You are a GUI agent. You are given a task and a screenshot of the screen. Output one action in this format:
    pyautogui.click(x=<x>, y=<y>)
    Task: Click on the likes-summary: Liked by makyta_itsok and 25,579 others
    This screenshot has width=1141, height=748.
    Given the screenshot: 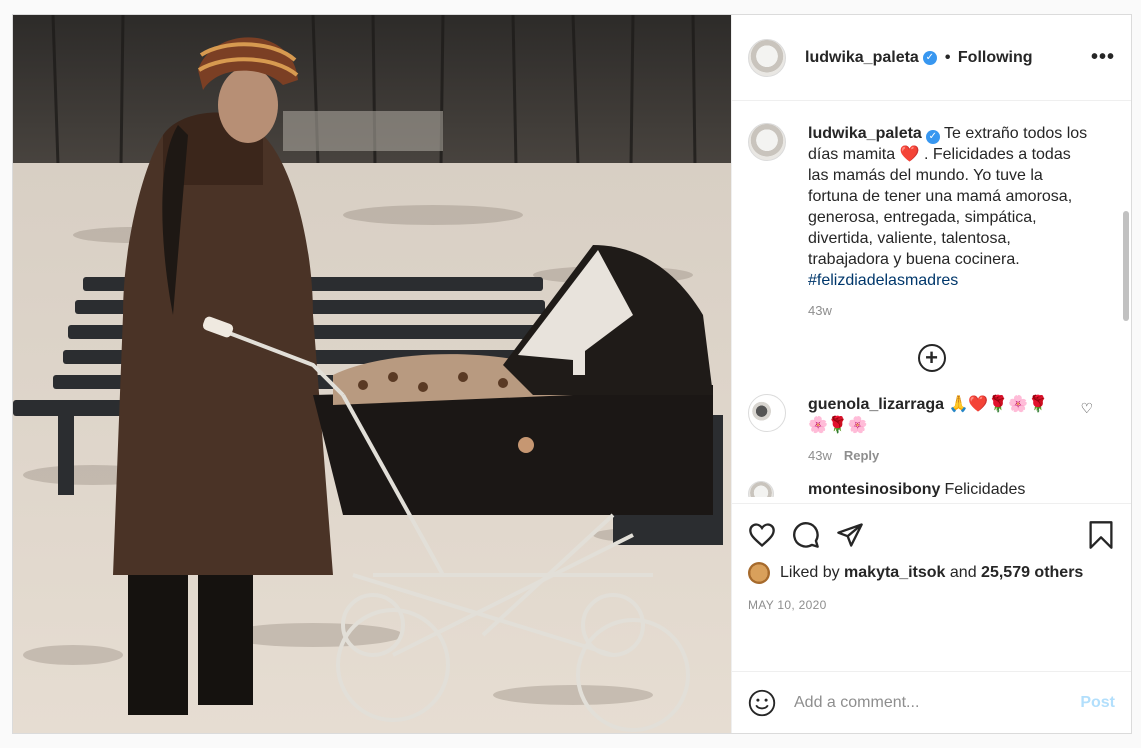 What is the action you would take?
    pyautogui.click(x=931, y=573)
    